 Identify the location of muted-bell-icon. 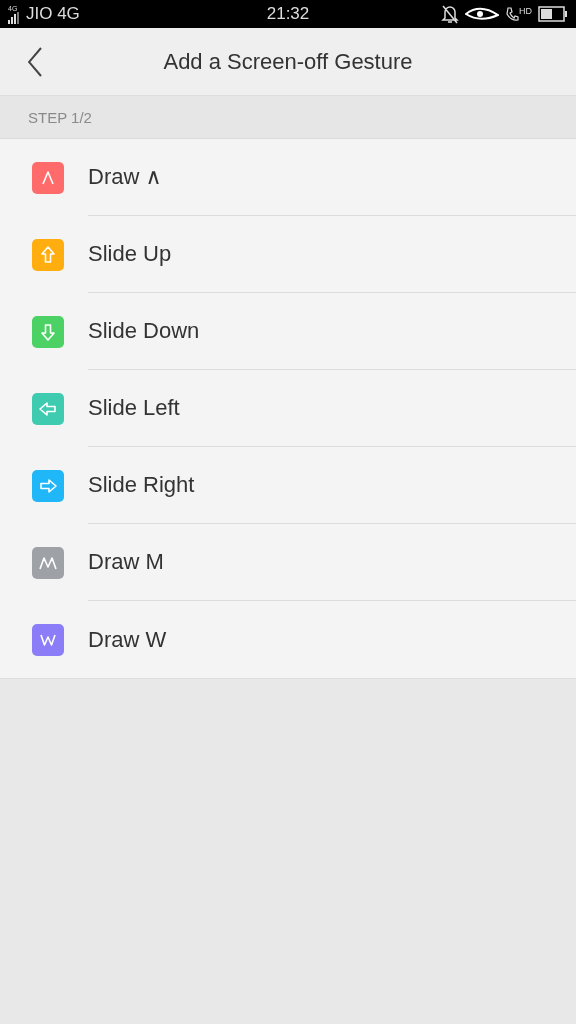
(450, 14).